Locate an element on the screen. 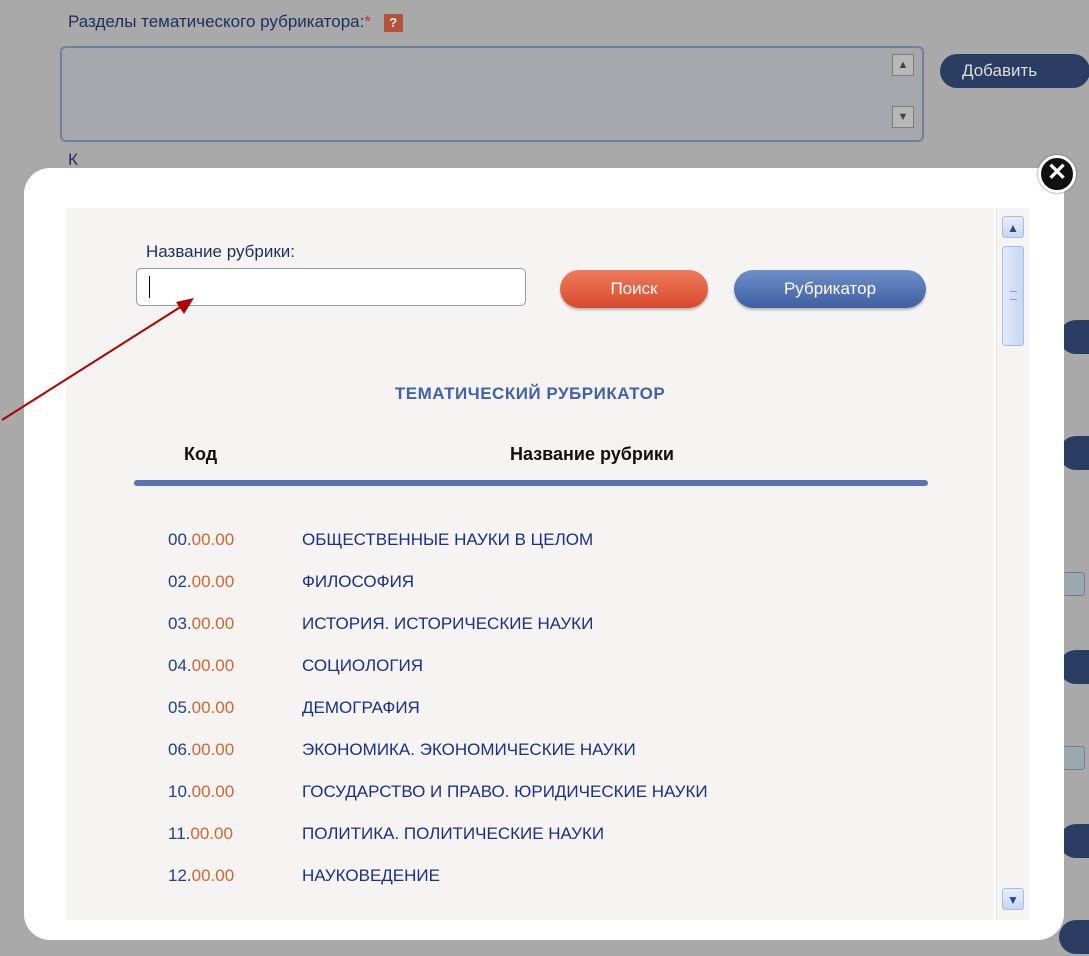  annotation-arrow-icon is located at coordinates (97, 359).